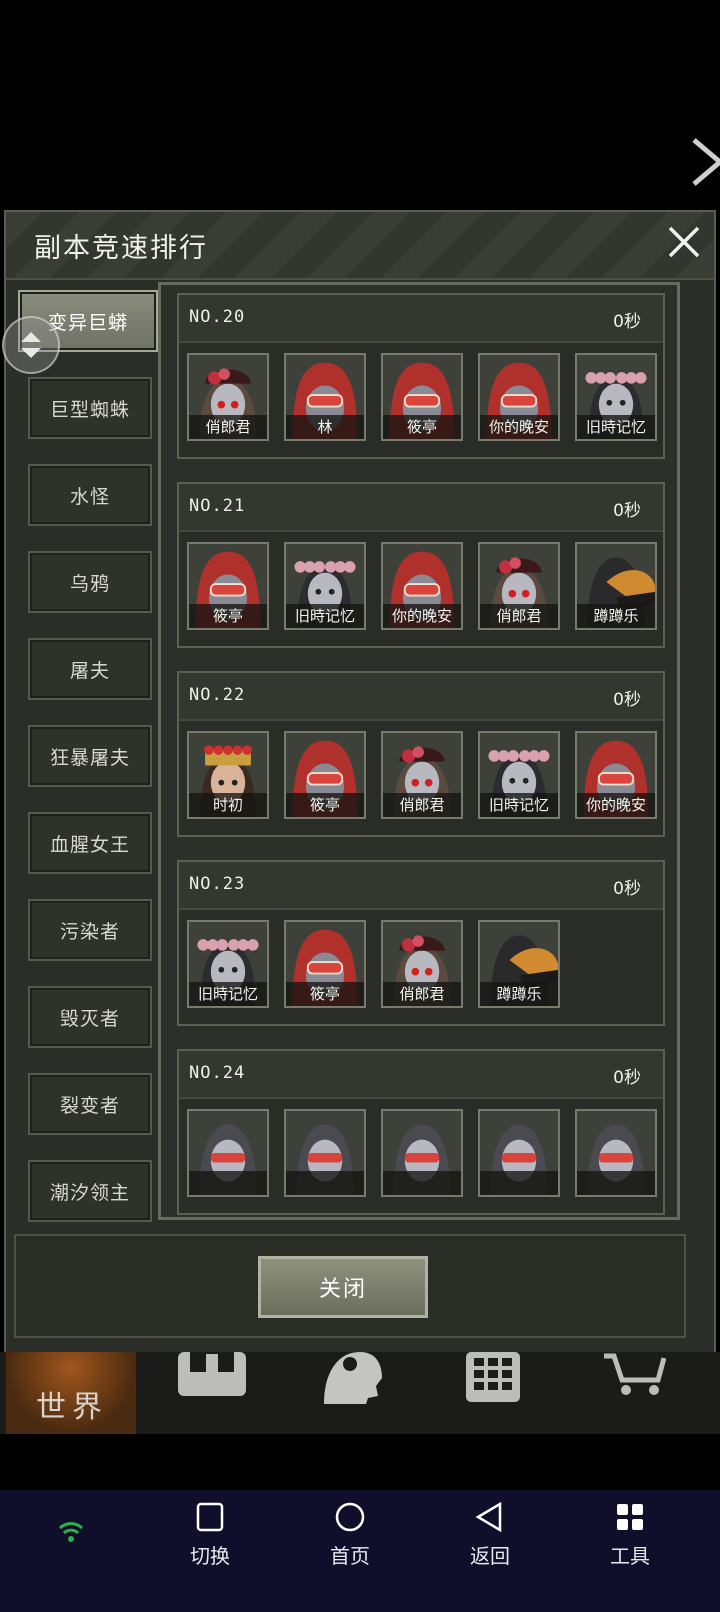  What do you see at coordinates (217, 884) in the screenshot?
I see `rank-number: NO.23` at bounding box center [217, 884].